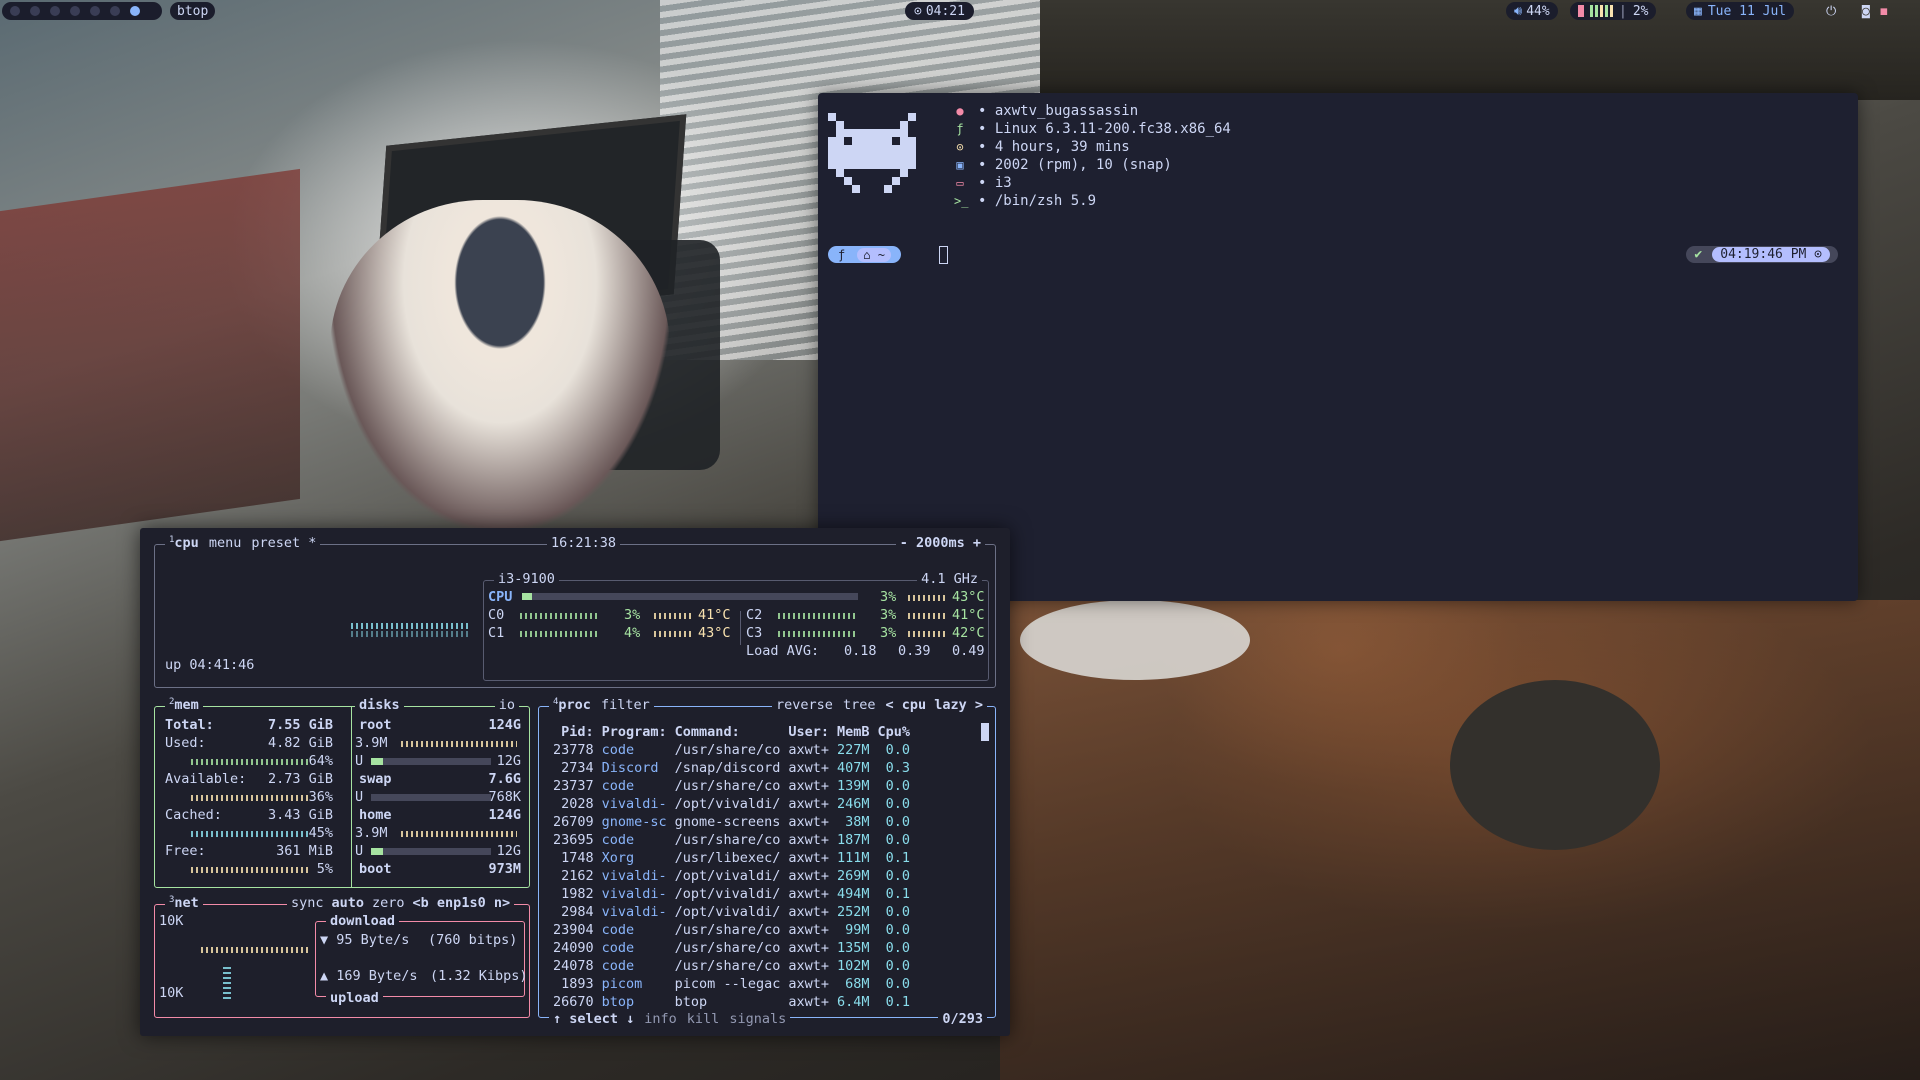  I want to click on system-info-row: ⊙ • 4 hours, 39 mins, so click(1092, 147).